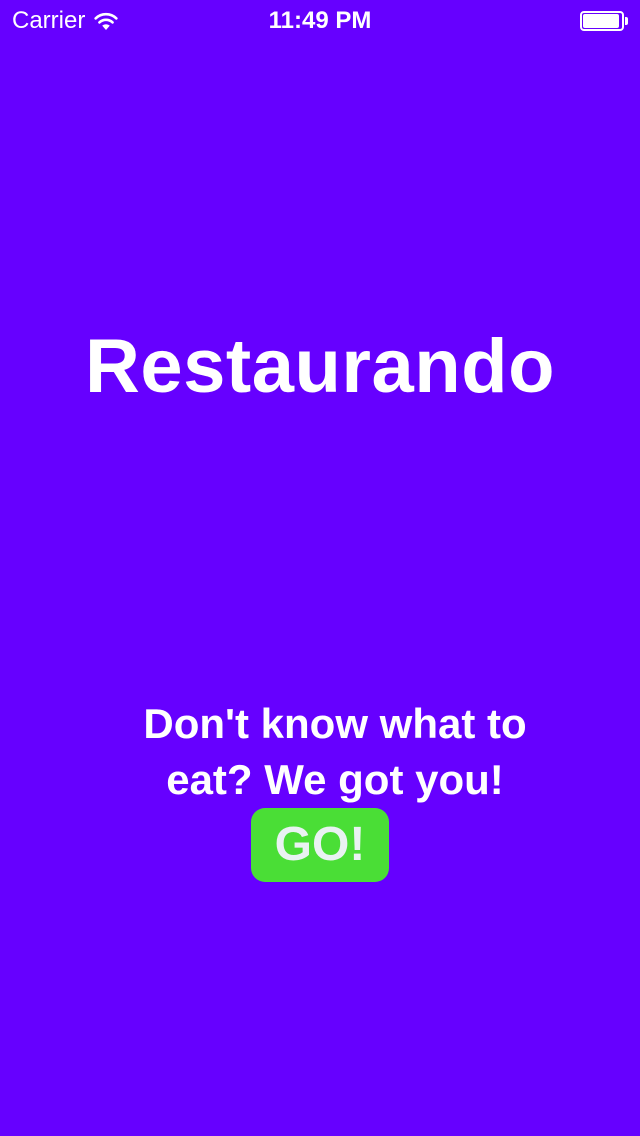 This screenshot has width=640, height=1136. What do you see at coordinates (335, 751) in the screenshot?
I see `tagline-text: Don't know what to eat? We got you!` at bounding box center [335, 751].